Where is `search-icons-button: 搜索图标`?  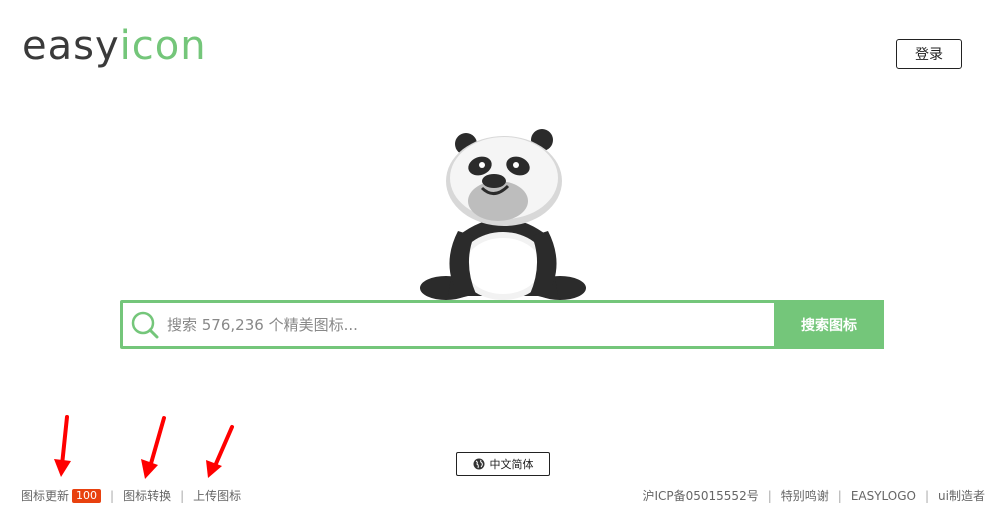
search-icons-button: 搜索图标 is located at coordinates (829, 324).